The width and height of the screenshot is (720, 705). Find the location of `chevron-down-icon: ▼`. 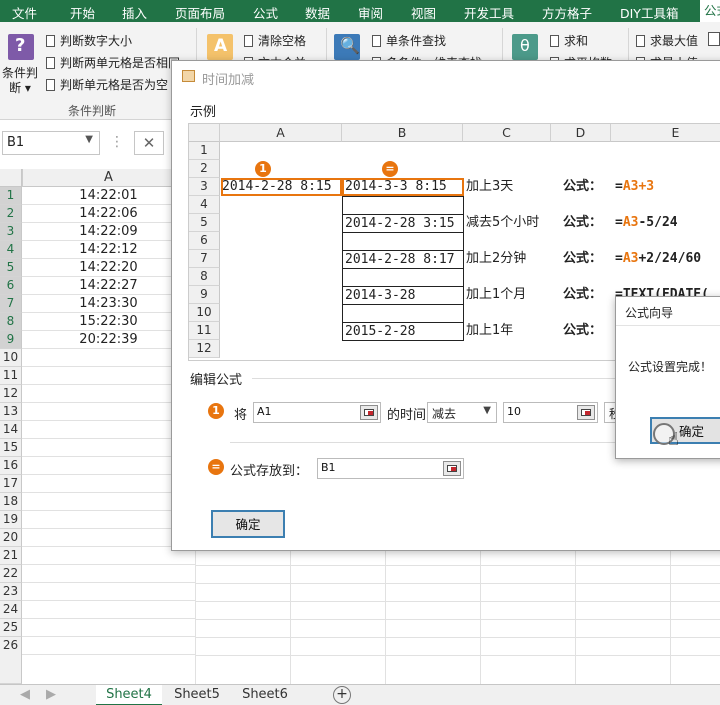

chevron-down-icon: ▼ is located at coordinates (89, 139).